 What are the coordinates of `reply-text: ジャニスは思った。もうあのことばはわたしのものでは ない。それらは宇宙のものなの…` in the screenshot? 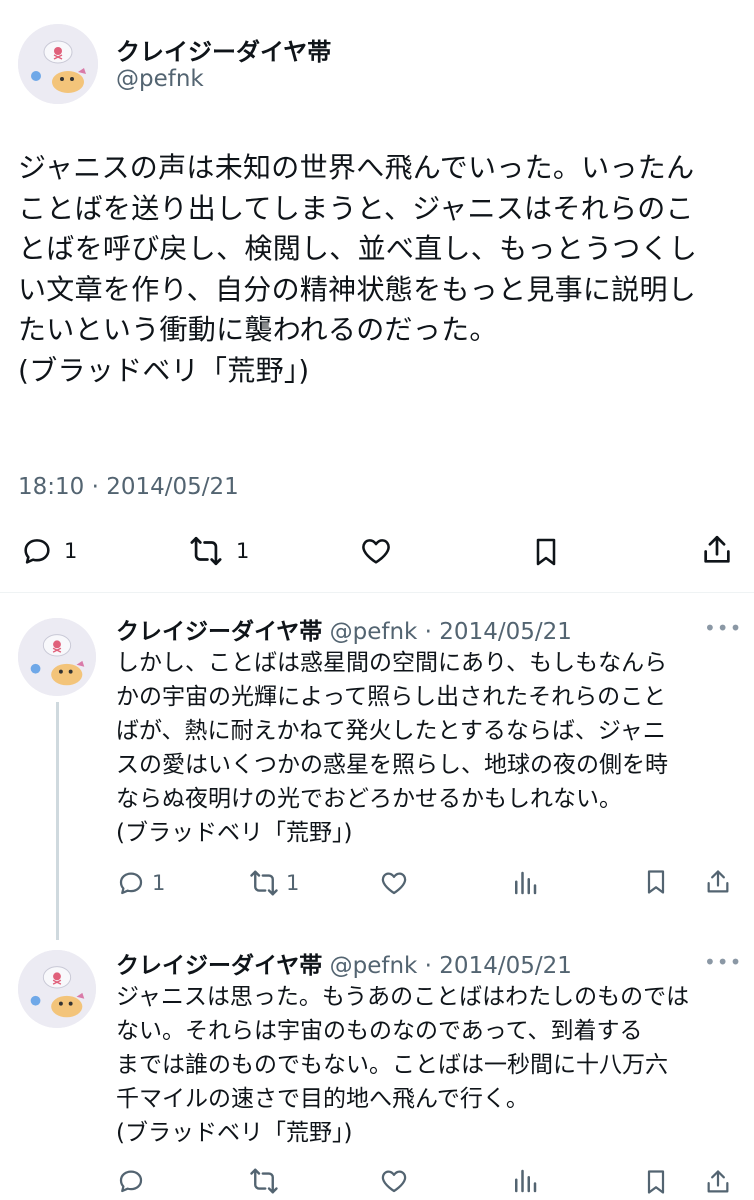 It's located at (403, 1065).